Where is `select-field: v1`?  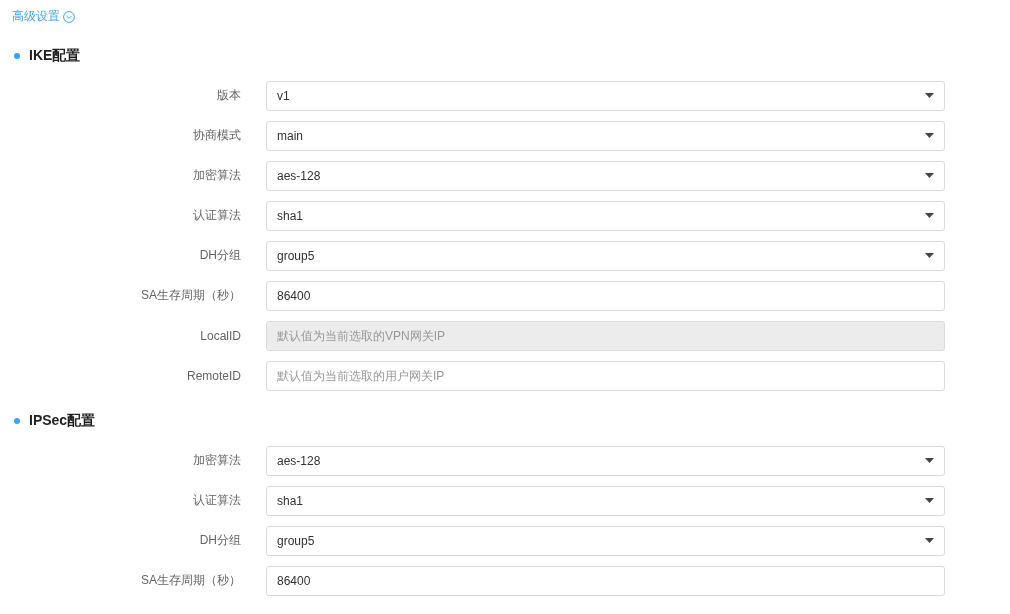 select-field: v1 is located at coordinates (605, 95).